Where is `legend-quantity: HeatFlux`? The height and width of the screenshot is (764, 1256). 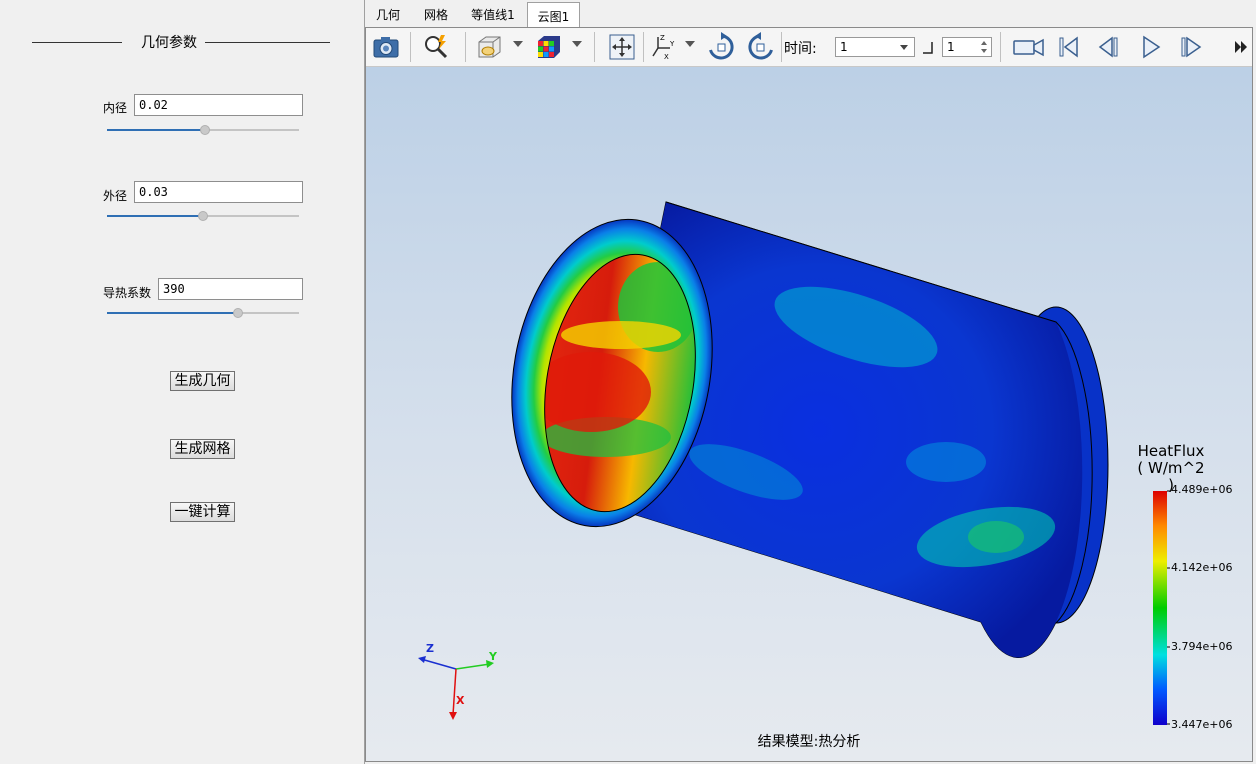
legend-quantity: HeatFlux is located at coordinates (1171, 451).